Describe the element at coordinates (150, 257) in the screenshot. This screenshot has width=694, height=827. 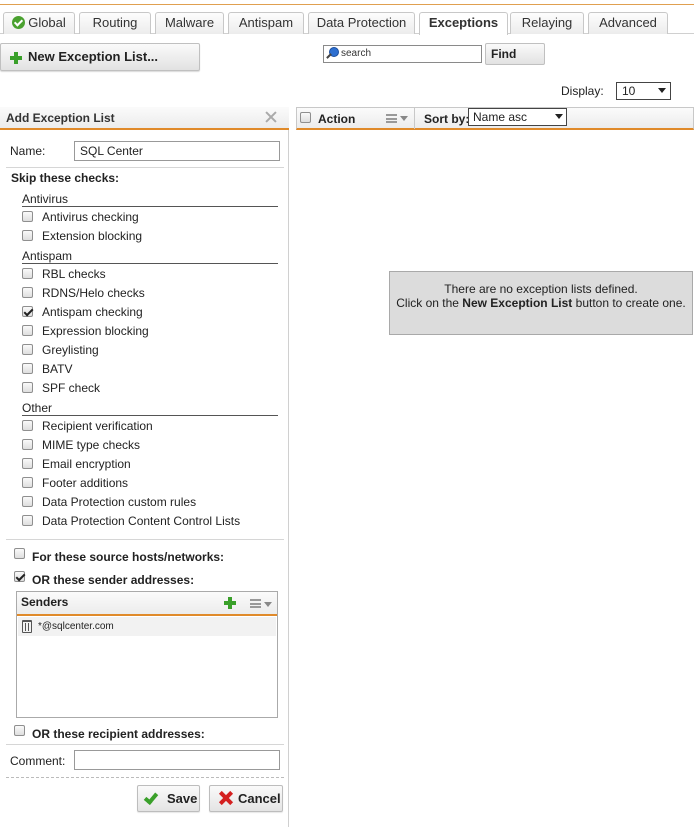
I see `group-antispam-heading: Antispam` at that location.